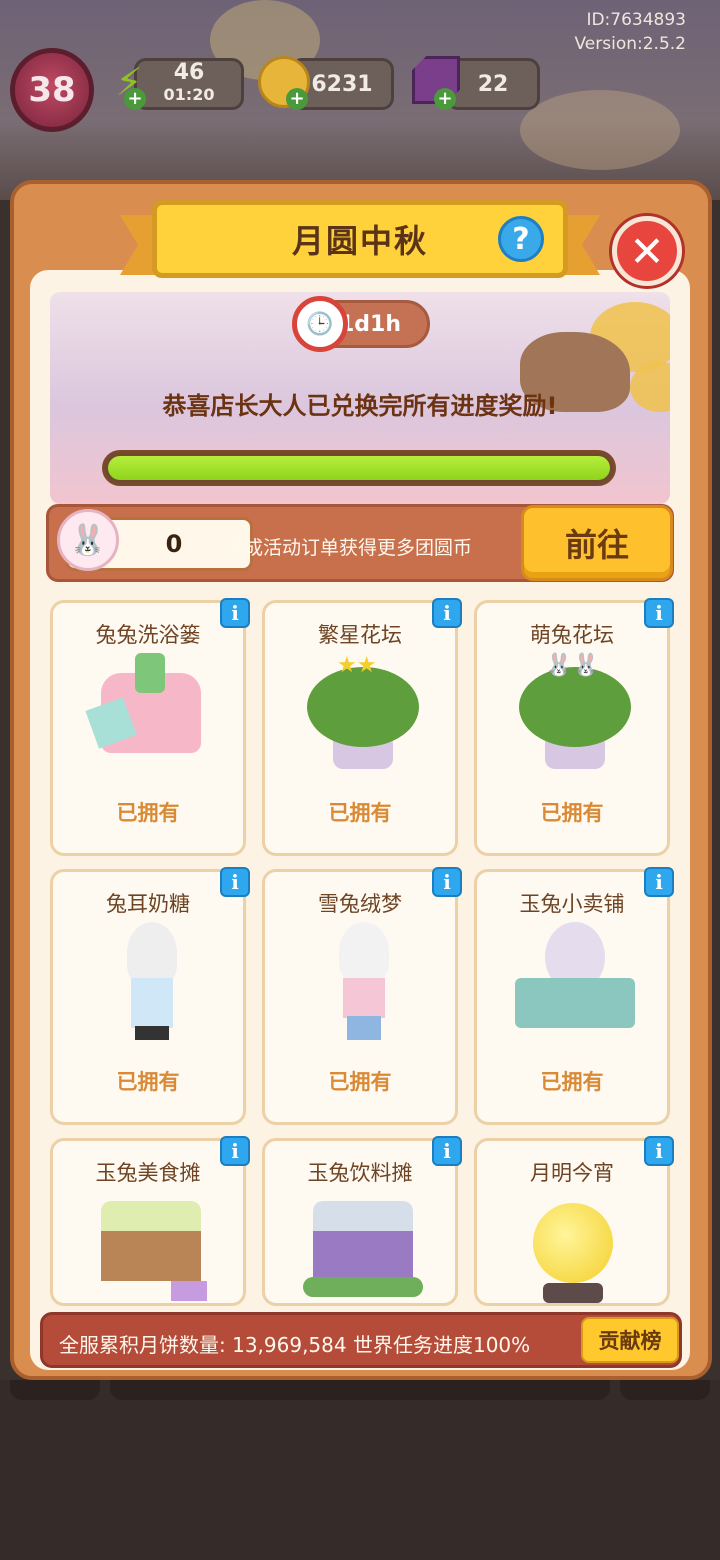 The height and width of the screenshot is (1560, 720). What do you see at coordinates (575, 982) in the screenshot?
I see `bunny-shop-art` at bounding box center [575, 982].